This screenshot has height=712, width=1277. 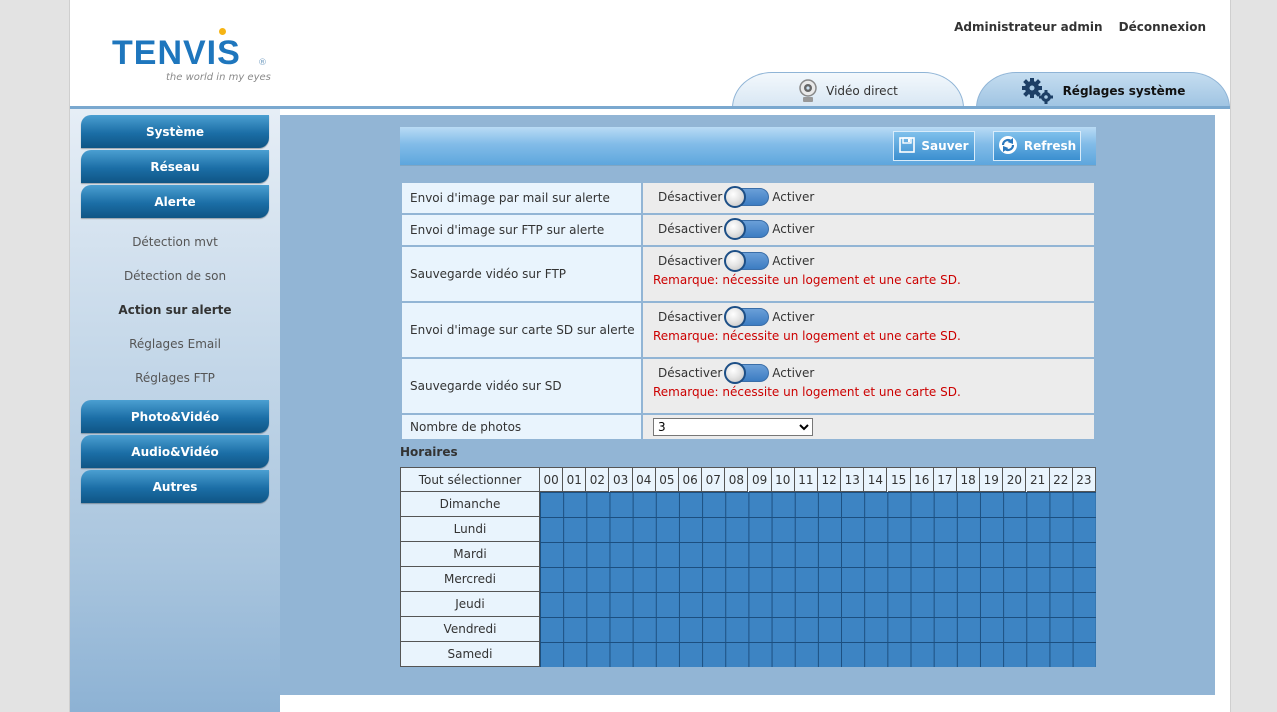 I want to click on schedule-title: Horaires, so click(x=429, y=452).